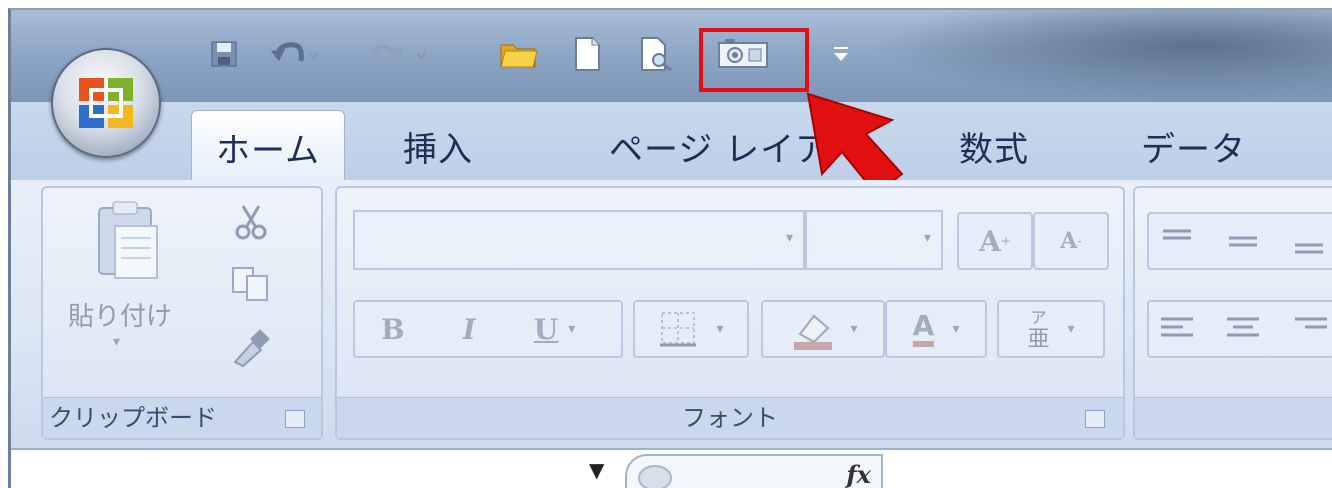 The image size is (1332, 488). What do you see at coordinates (294, 54) in the screenshot?
I see `undo-icon` at bounding box center [294, 54].